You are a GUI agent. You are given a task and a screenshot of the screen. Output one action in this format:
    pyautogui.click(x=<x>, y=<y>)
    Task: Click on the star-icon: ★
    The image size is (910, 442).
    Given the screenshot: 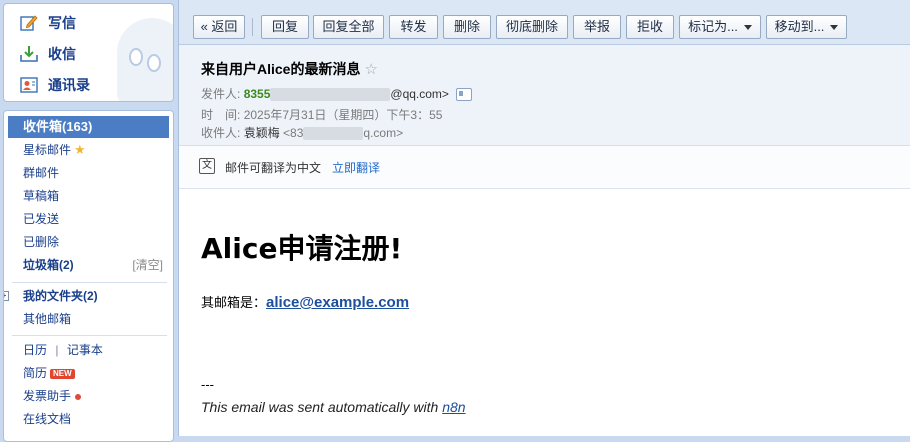 What is the action you would take?
    pyautogui.click(x=80, y=149)
    